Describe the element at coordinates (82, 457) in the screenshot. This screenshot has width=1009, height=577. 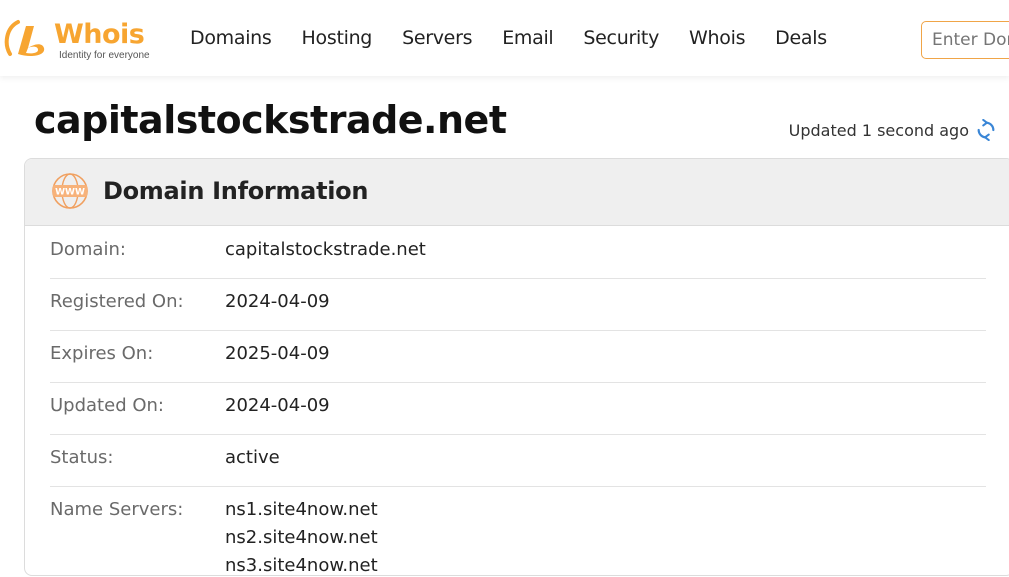
I see `row-label: Status:` at that location.